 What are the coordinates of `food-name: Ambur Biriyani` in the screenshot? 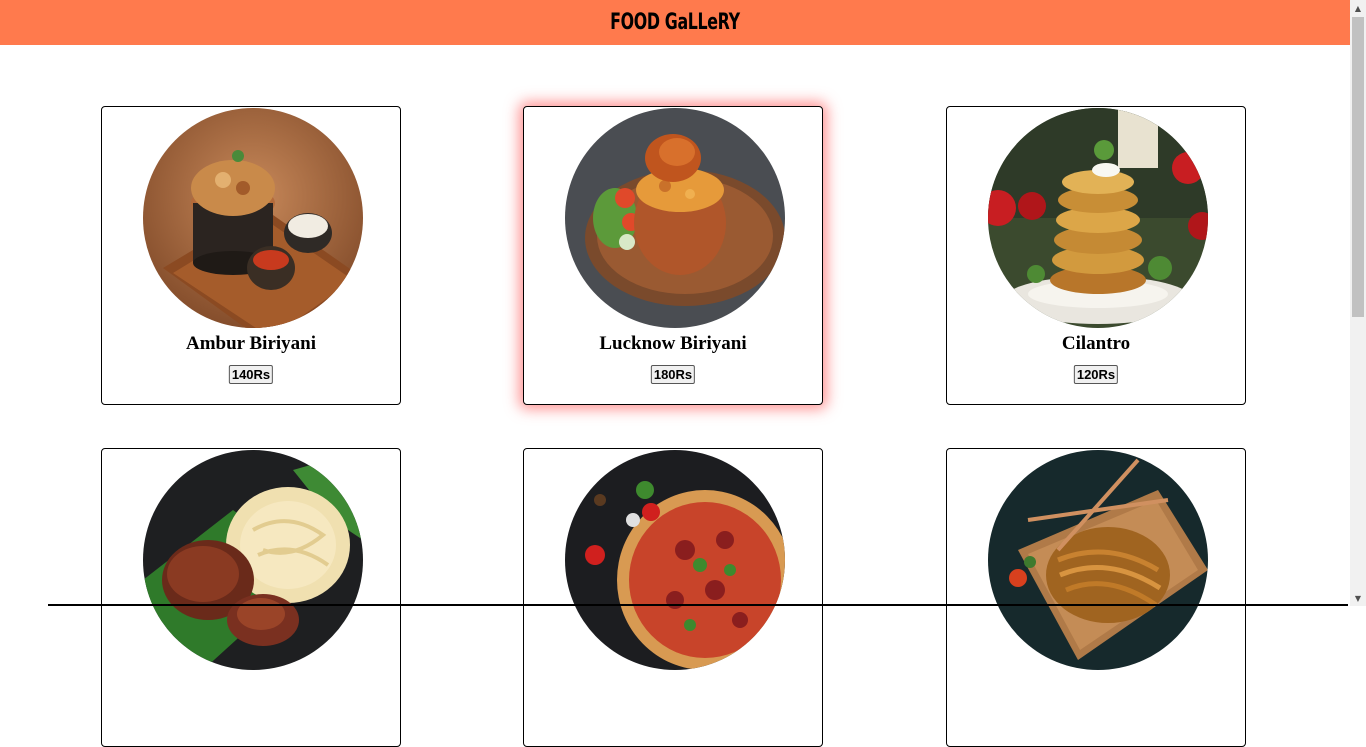 It's located at (251, 343).